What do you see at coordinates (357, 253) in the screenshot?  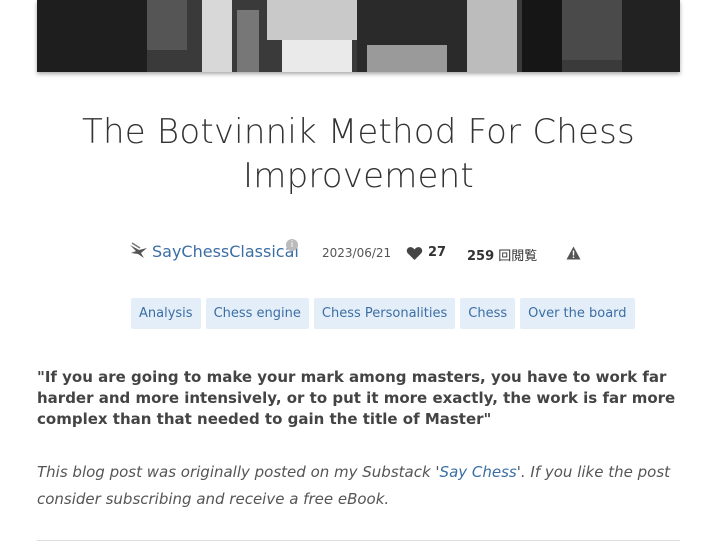 I see `post-date: 2023/06/21` at bounding box center [357, 253].